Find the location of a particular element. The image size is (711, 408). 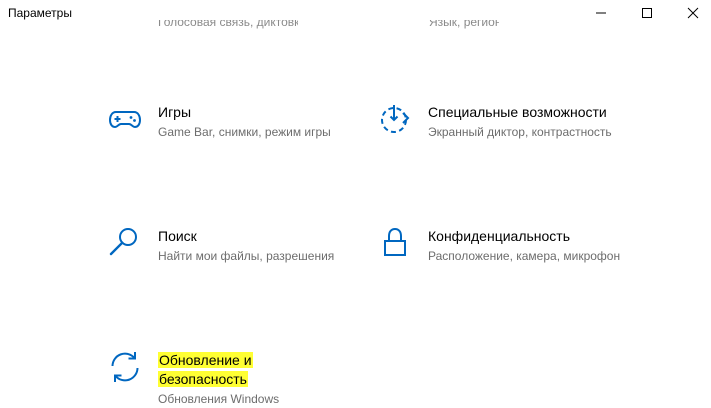

highlighted-title-line-2: безопасность is located at coordinates (203, 379).